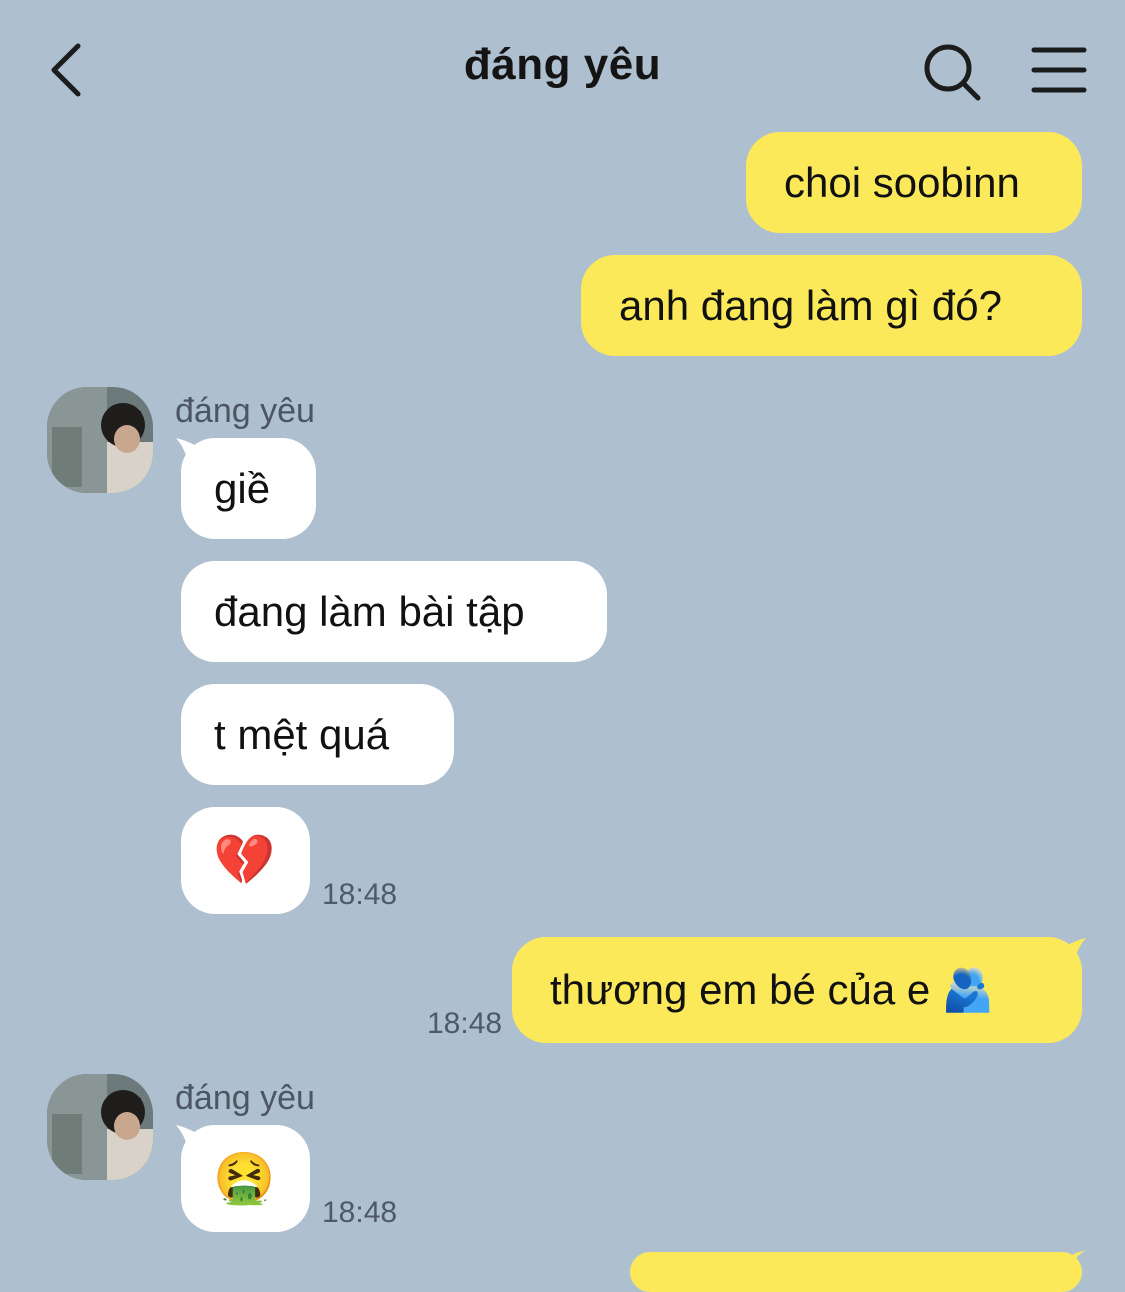 The image size is (1125, 1292). I want to click on broken-heart-emoji: 💔, so click(244, 860).